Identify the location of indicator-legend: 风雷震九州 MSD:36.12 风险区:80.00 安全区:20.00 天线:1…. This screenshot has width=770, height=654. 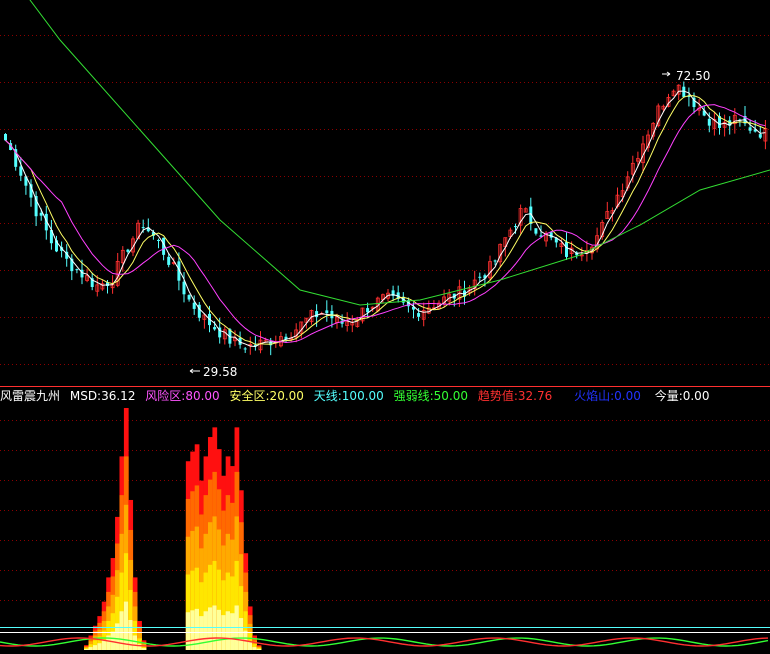
(354, 396).